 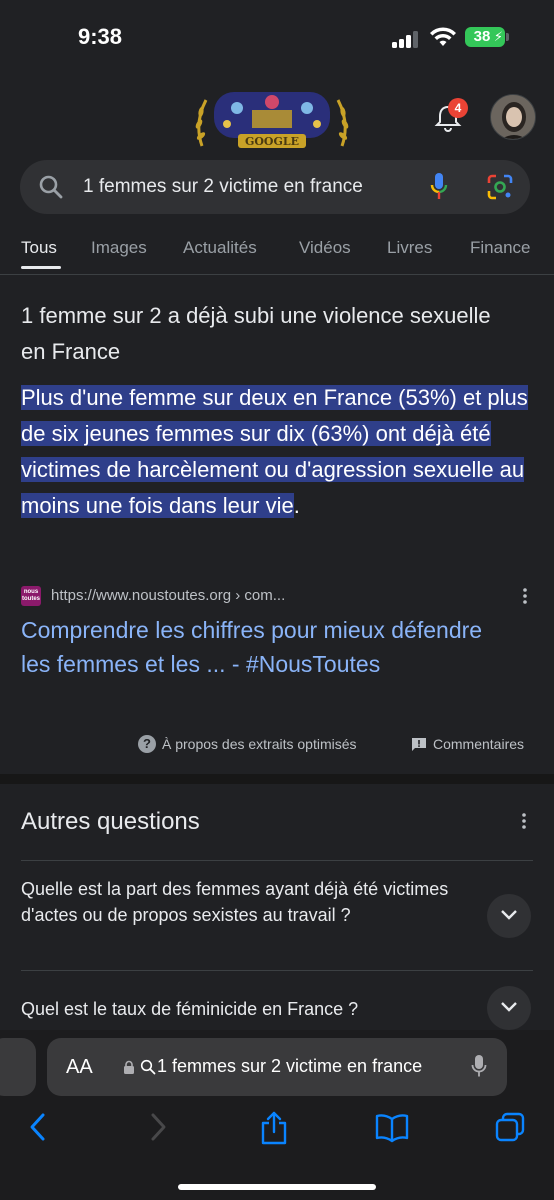 I want to click on charging-icon: ⚡, so click(x=498, y=36).